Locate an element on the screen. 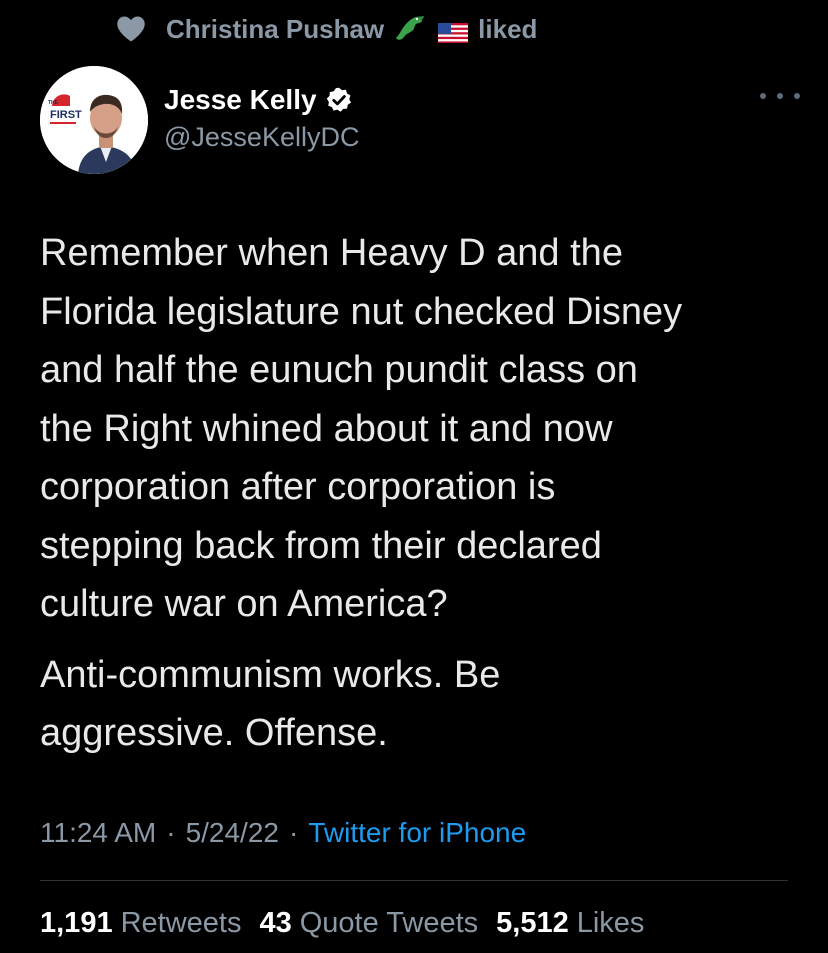  tweet-date: 5/24/22 is located at coordinates (232, 833).